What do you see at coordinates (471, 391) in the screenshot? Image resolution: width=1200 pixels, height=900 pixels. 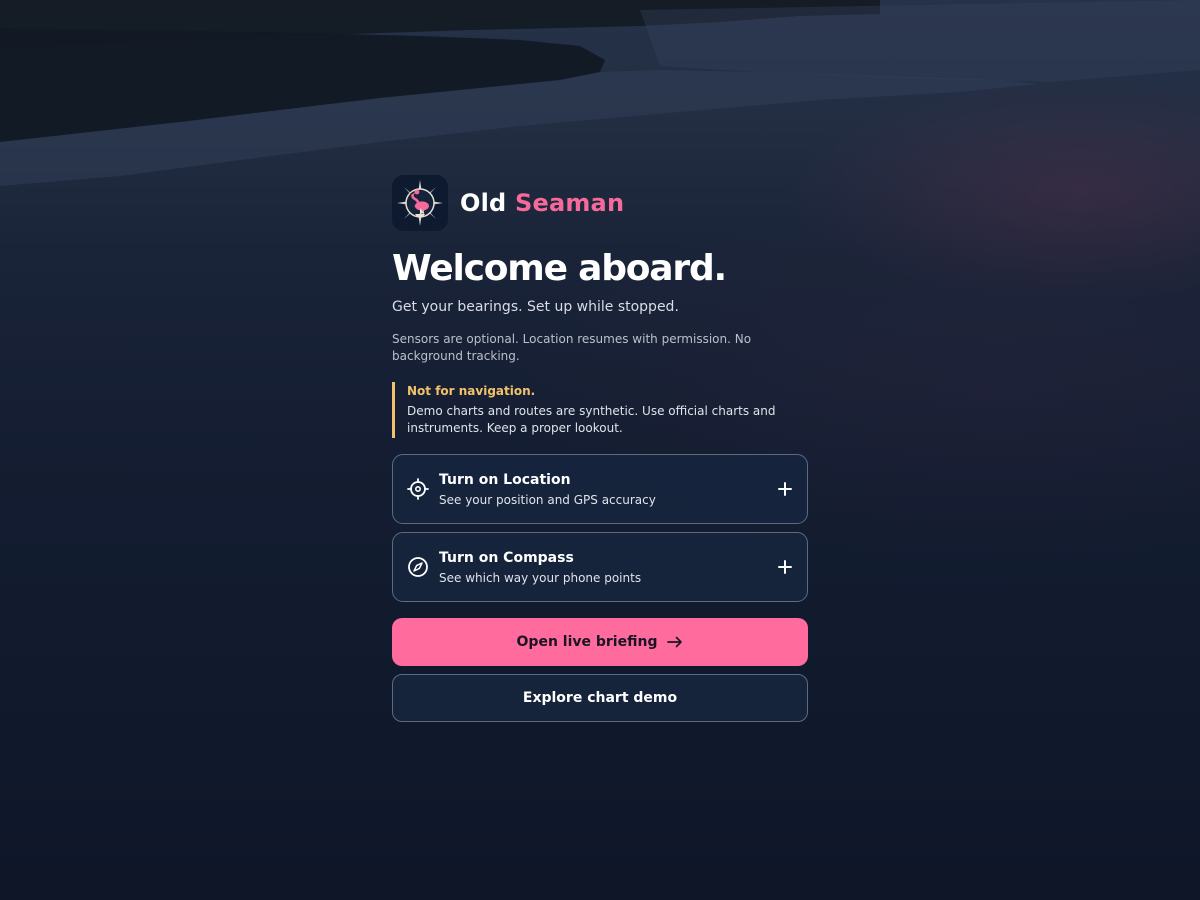 I see `warning-title: Not for navigation.` at bounding box center [471, 391].